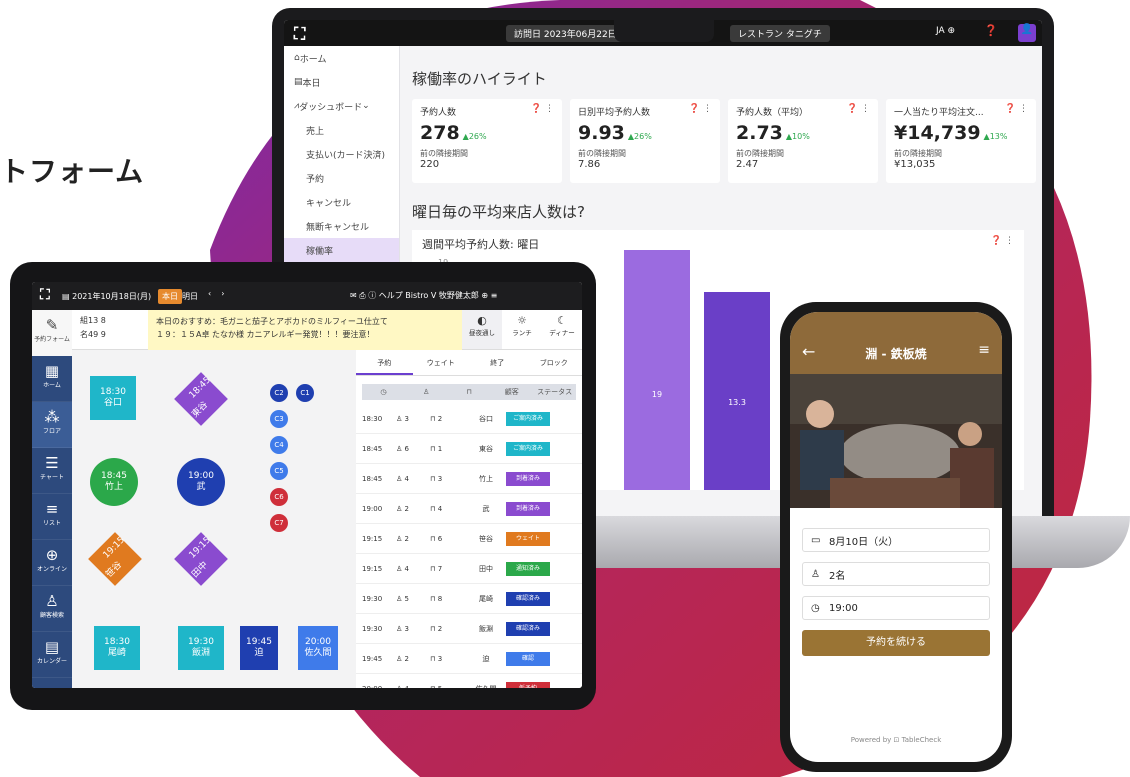  I want to click on reservation-row: 19:15 ♙ 4 ⊓ 7 田中 通知済み, so click(469, 569).